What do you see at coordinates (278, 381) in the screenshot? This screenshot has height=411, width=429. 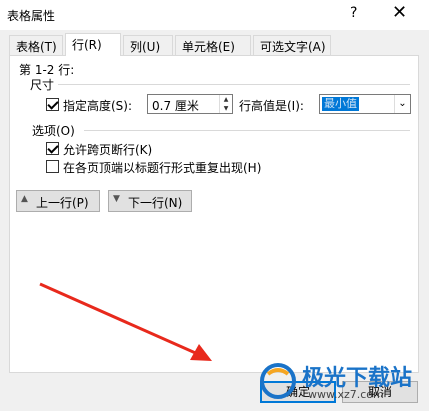 I see `watermark-logo-icon` at bounding box center [278, 381].